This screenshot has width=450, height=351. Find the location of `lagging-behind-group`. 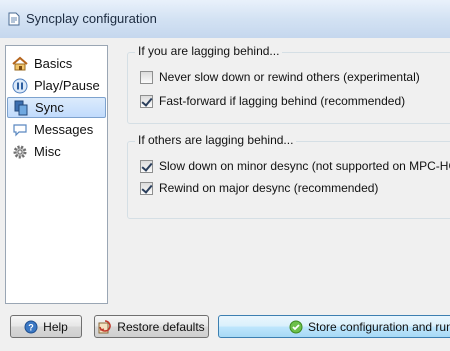

lagging-behind-group is located at coordinates (288, 88).